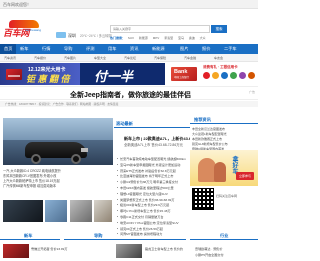 This screenshot has height=261, width=320. I want to click on qr-label: 扫码关注百车网, so click(227, 196).